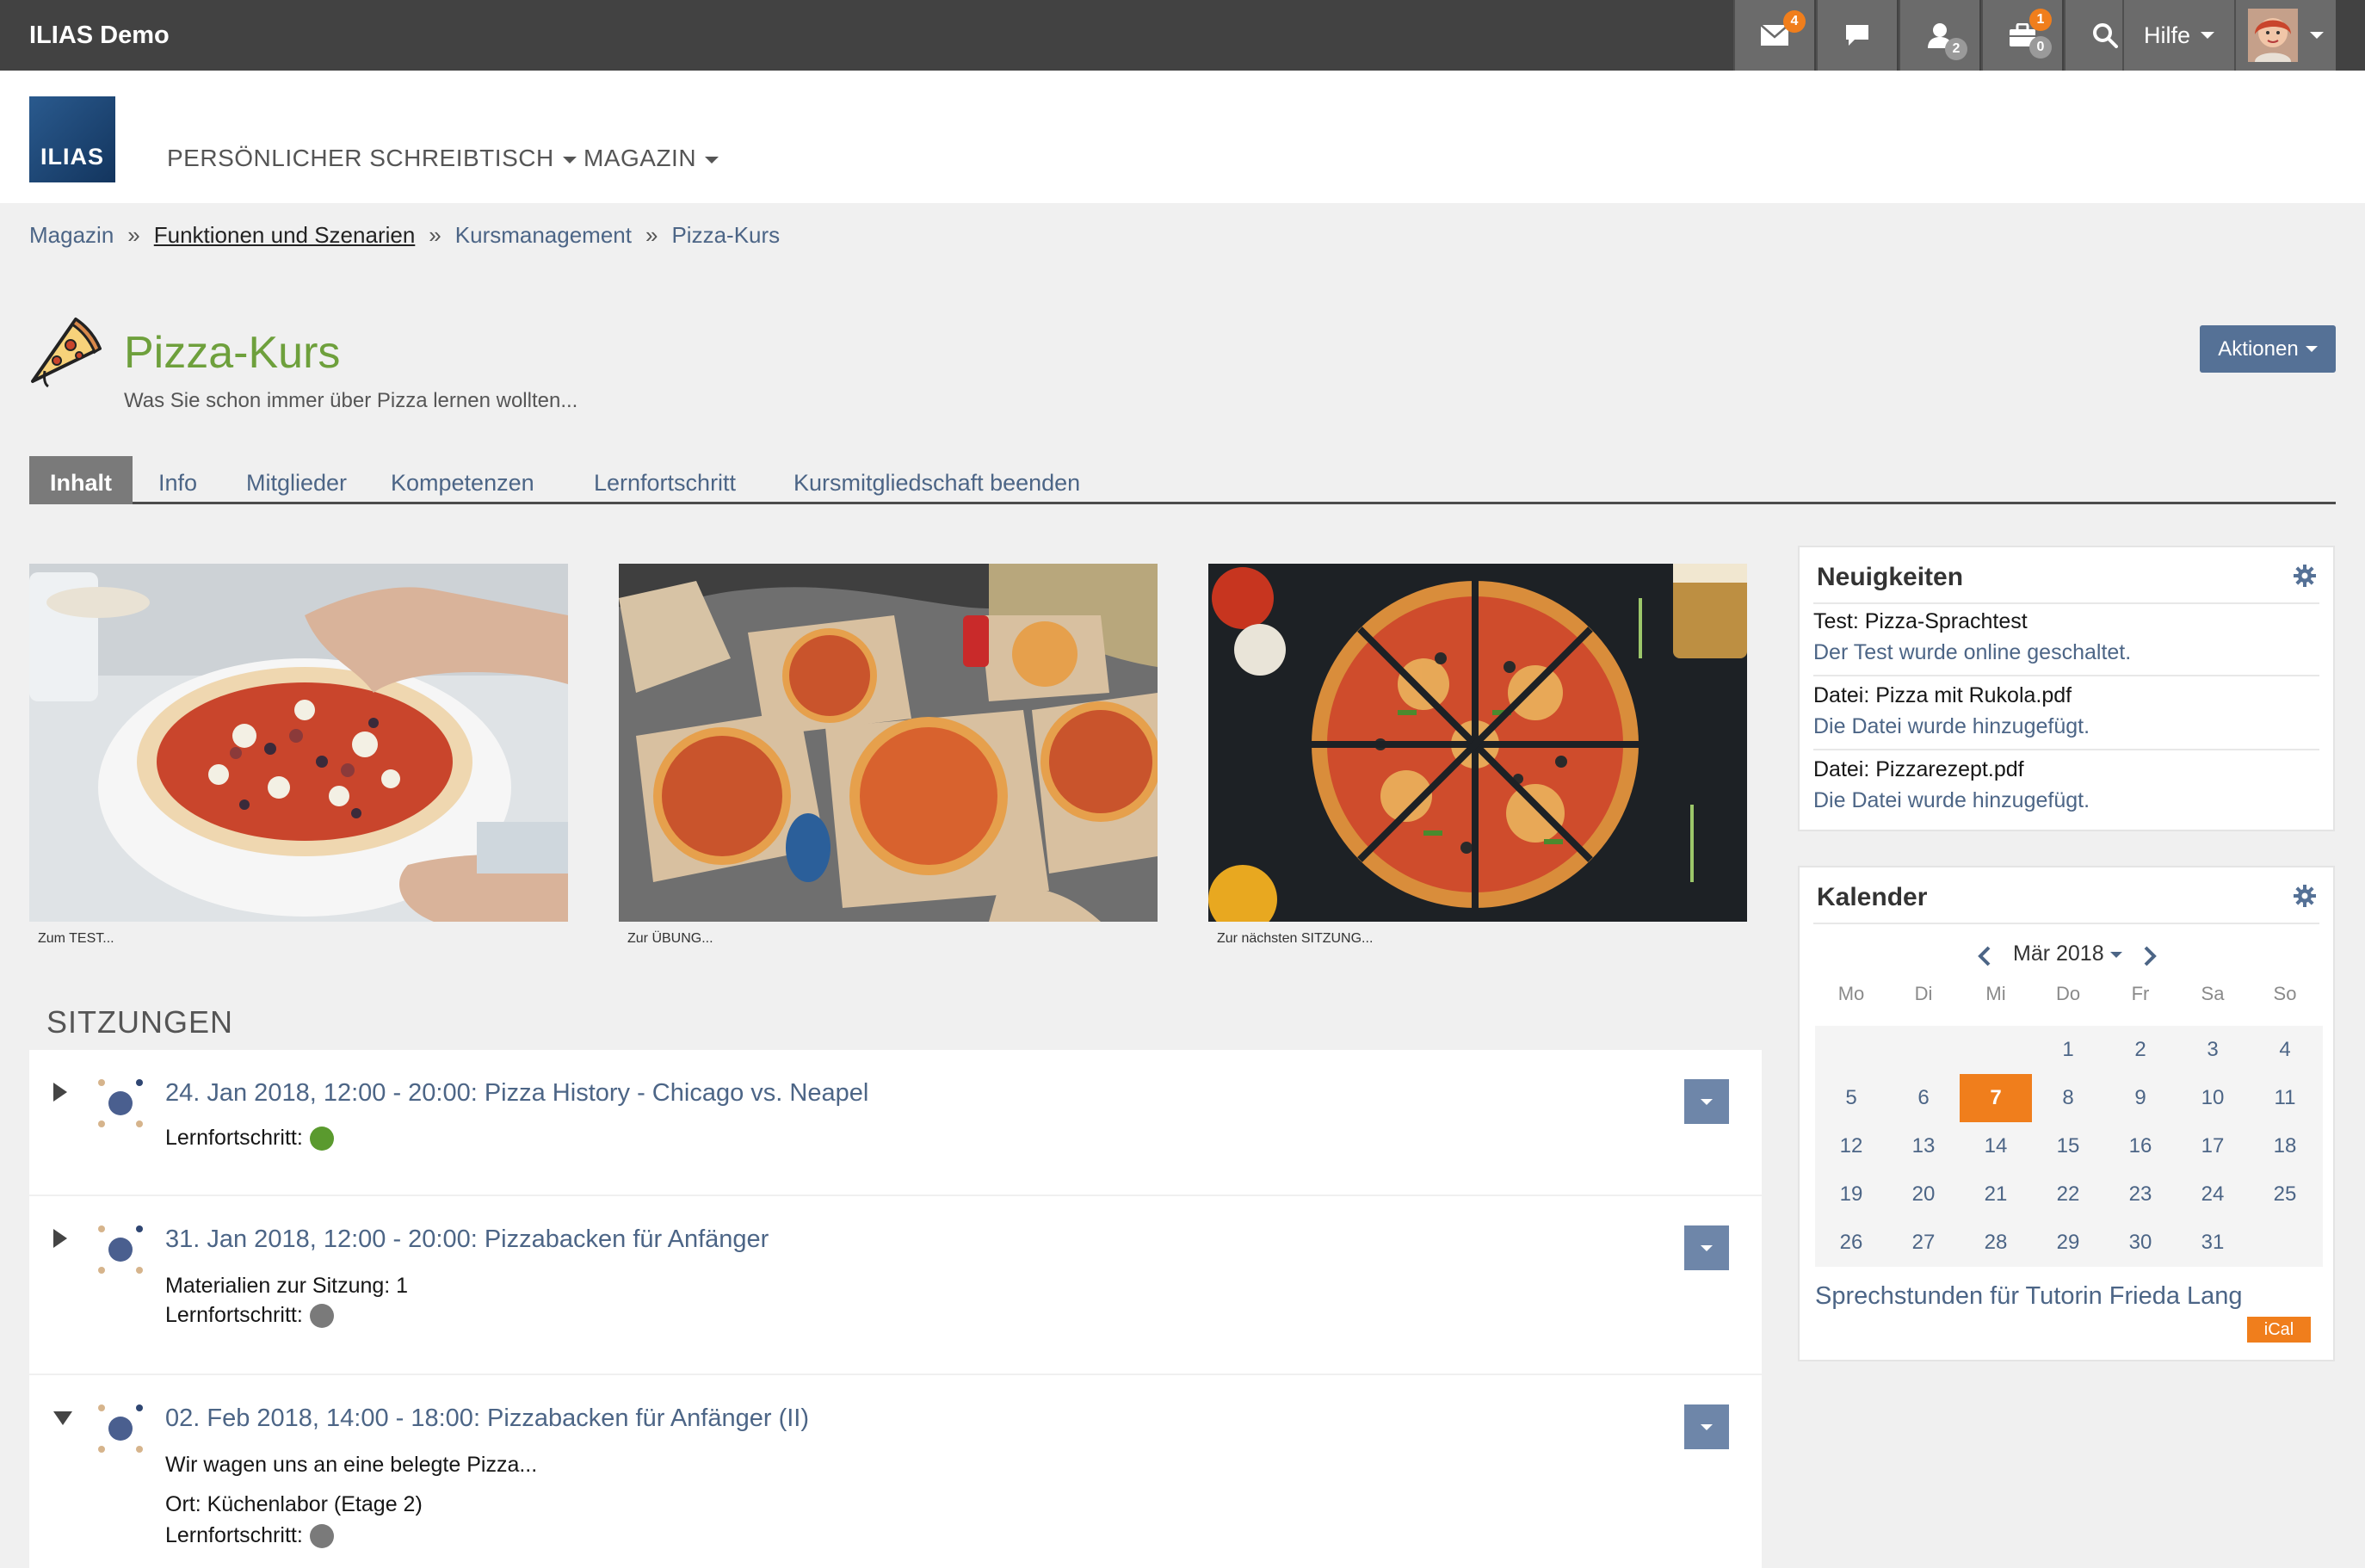 This screenshot has height=1568, width=2365. I want to click on calendar-day: 18, so click(2285, 1146).